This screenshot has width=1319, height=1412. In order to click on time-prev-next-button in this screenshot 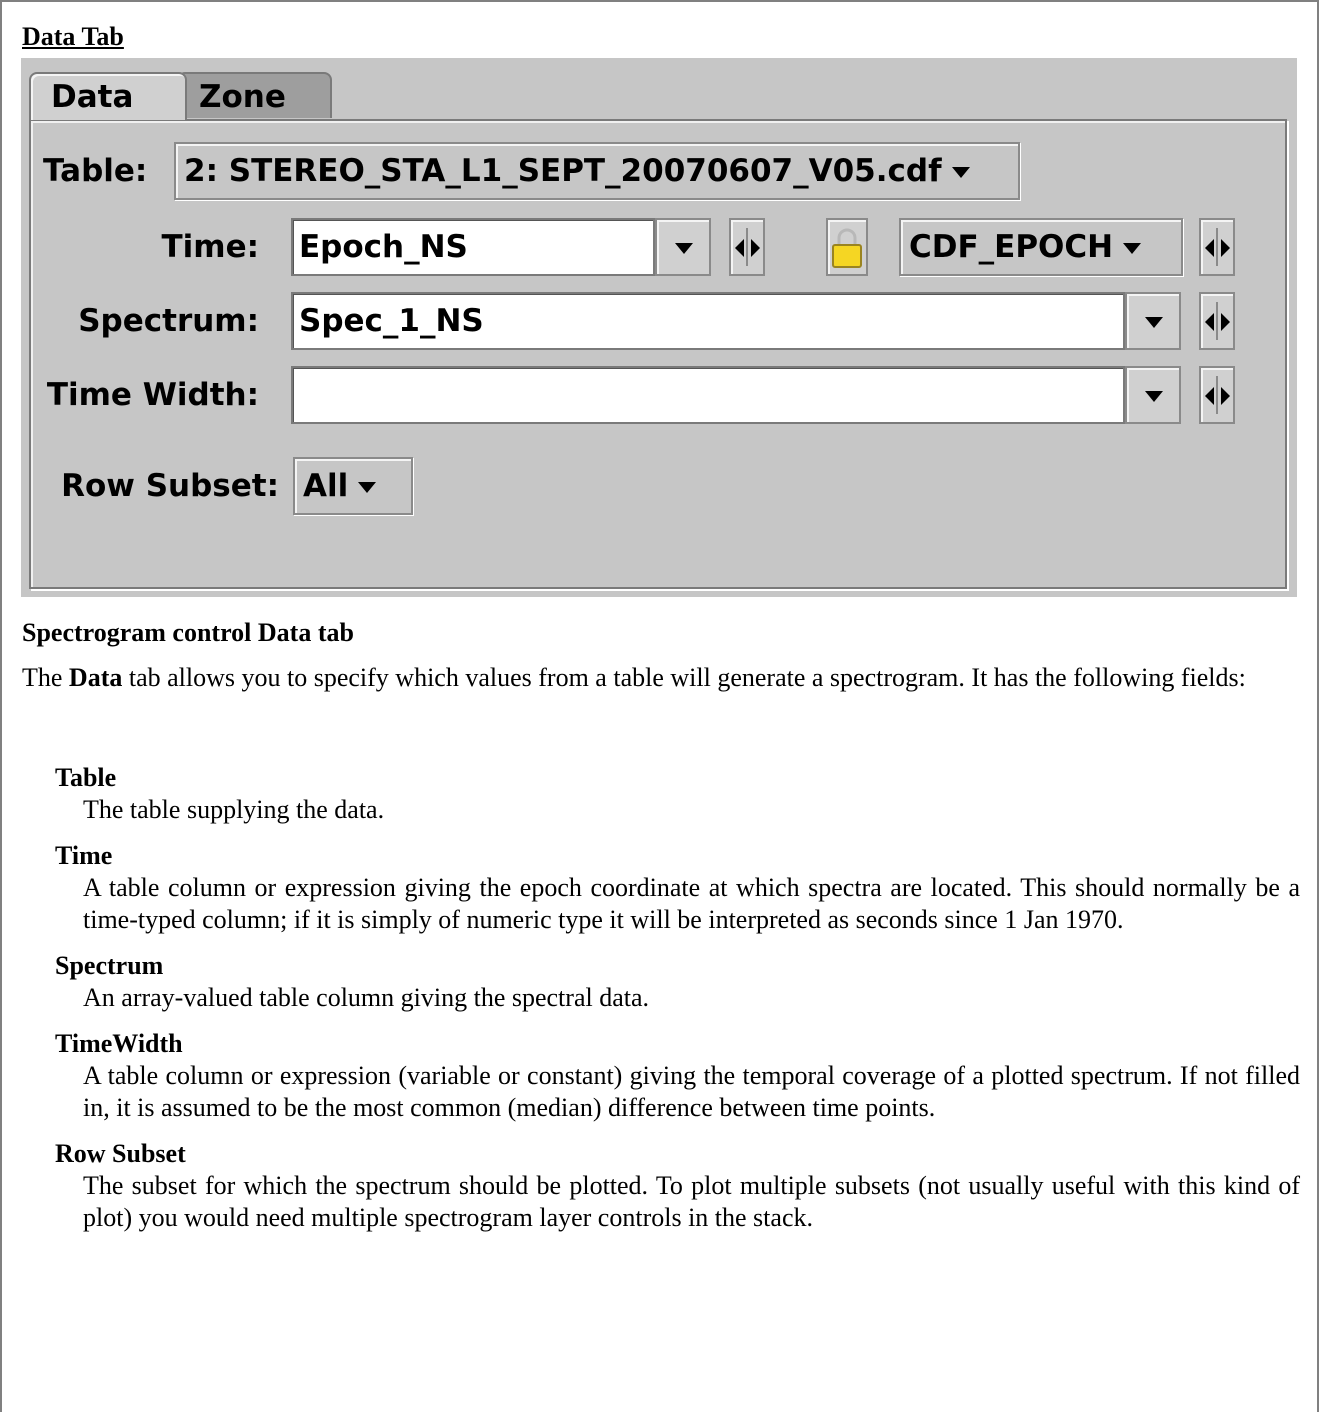, I will do `click(747, 247)`.